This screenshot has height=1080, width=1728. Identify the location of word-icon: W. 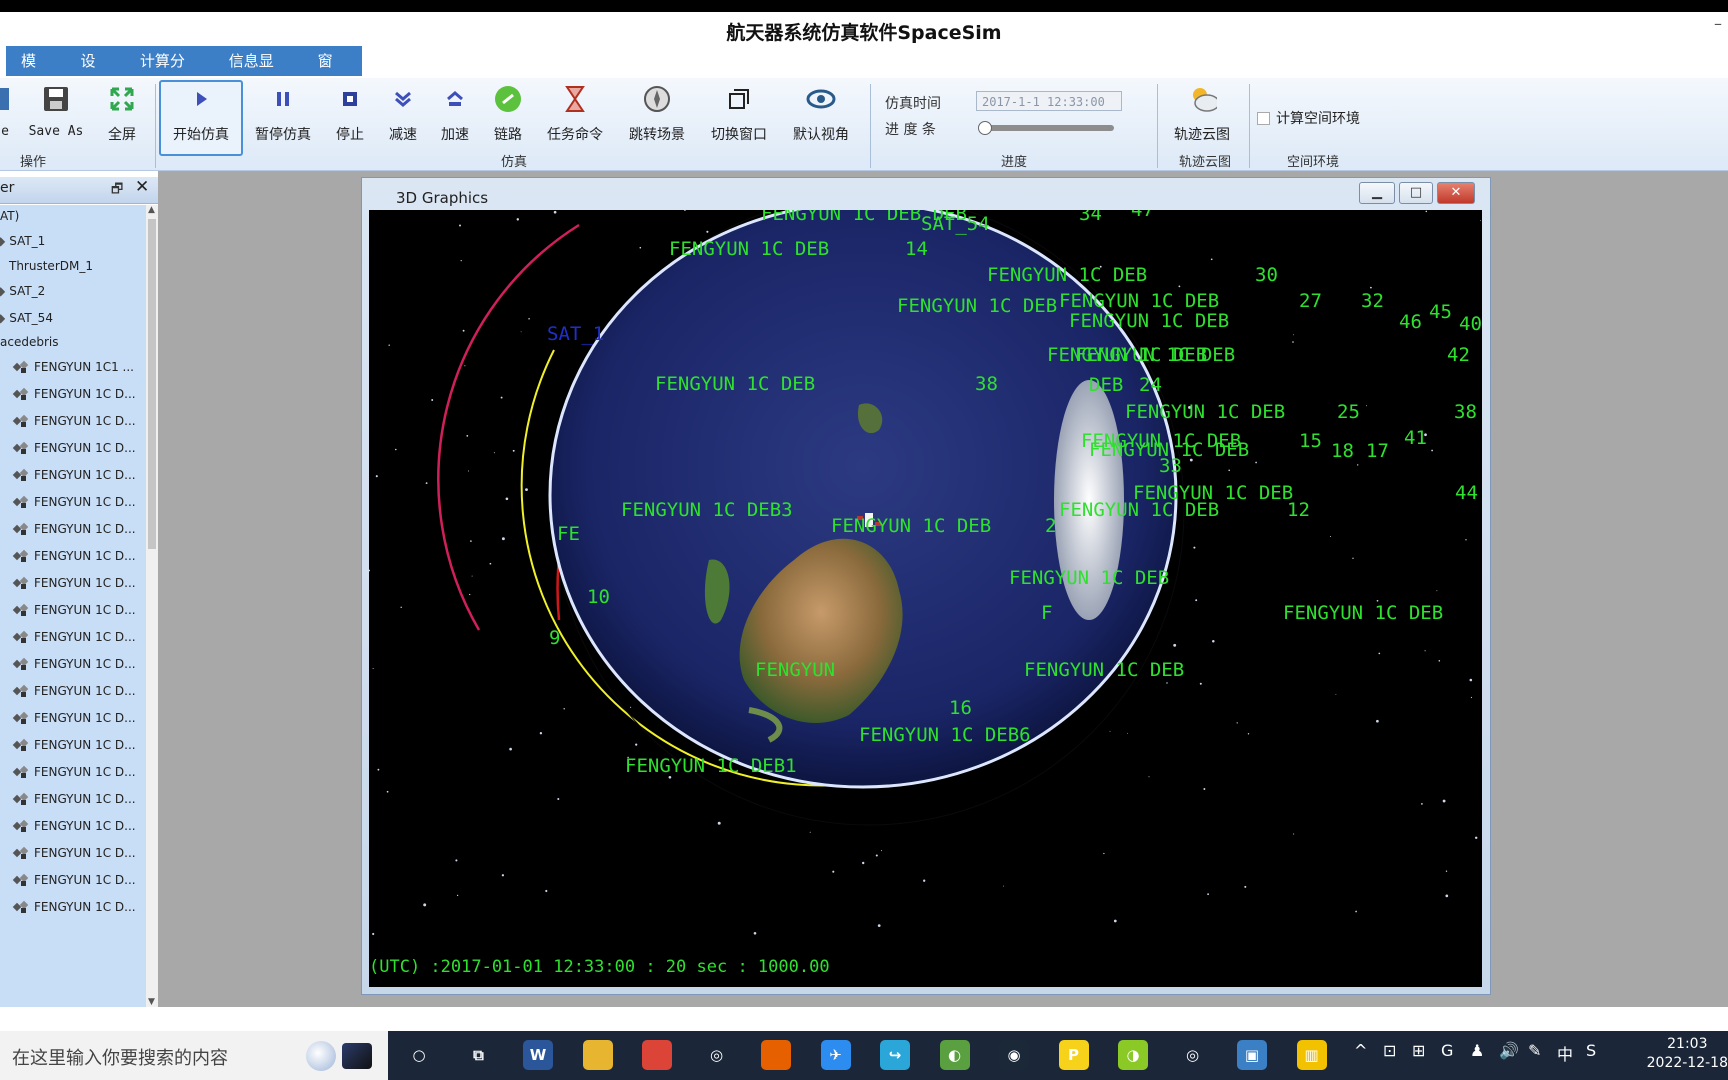
(538, 1055).